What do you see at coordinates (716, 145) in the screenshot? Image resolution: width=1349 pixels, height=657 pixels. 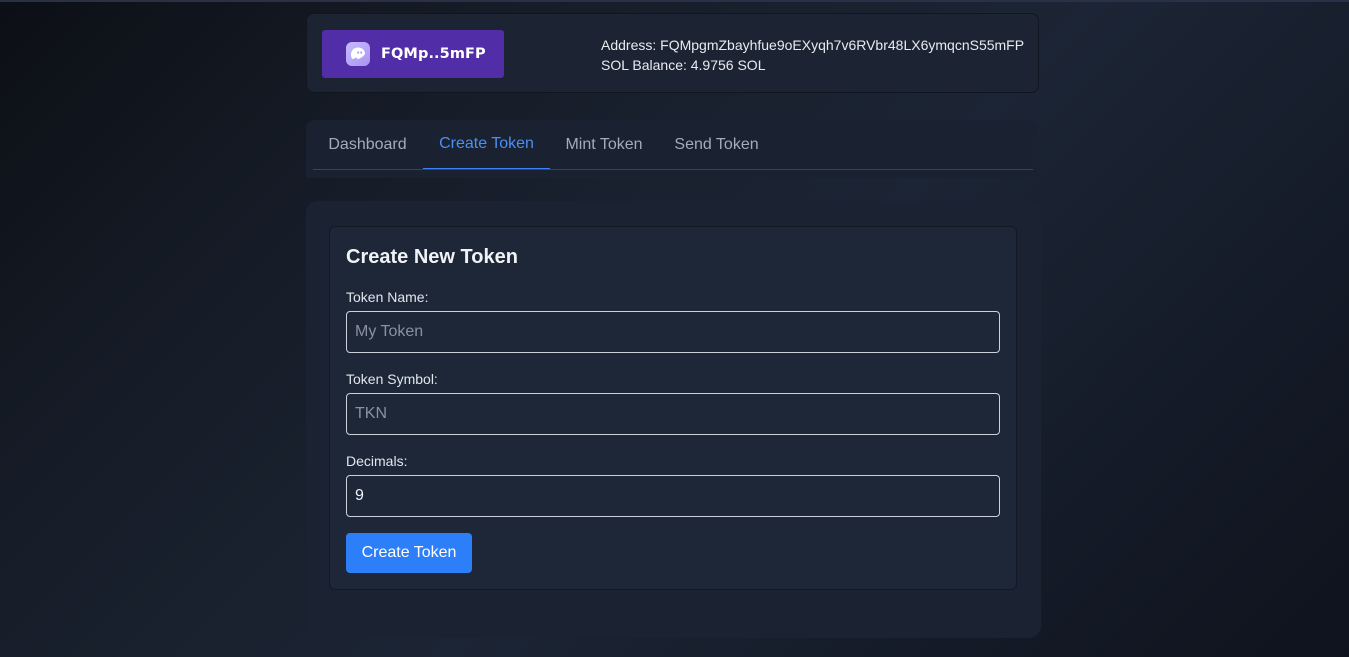 I see `tab-send-token: Send Token` at bounding box center [716, 145].